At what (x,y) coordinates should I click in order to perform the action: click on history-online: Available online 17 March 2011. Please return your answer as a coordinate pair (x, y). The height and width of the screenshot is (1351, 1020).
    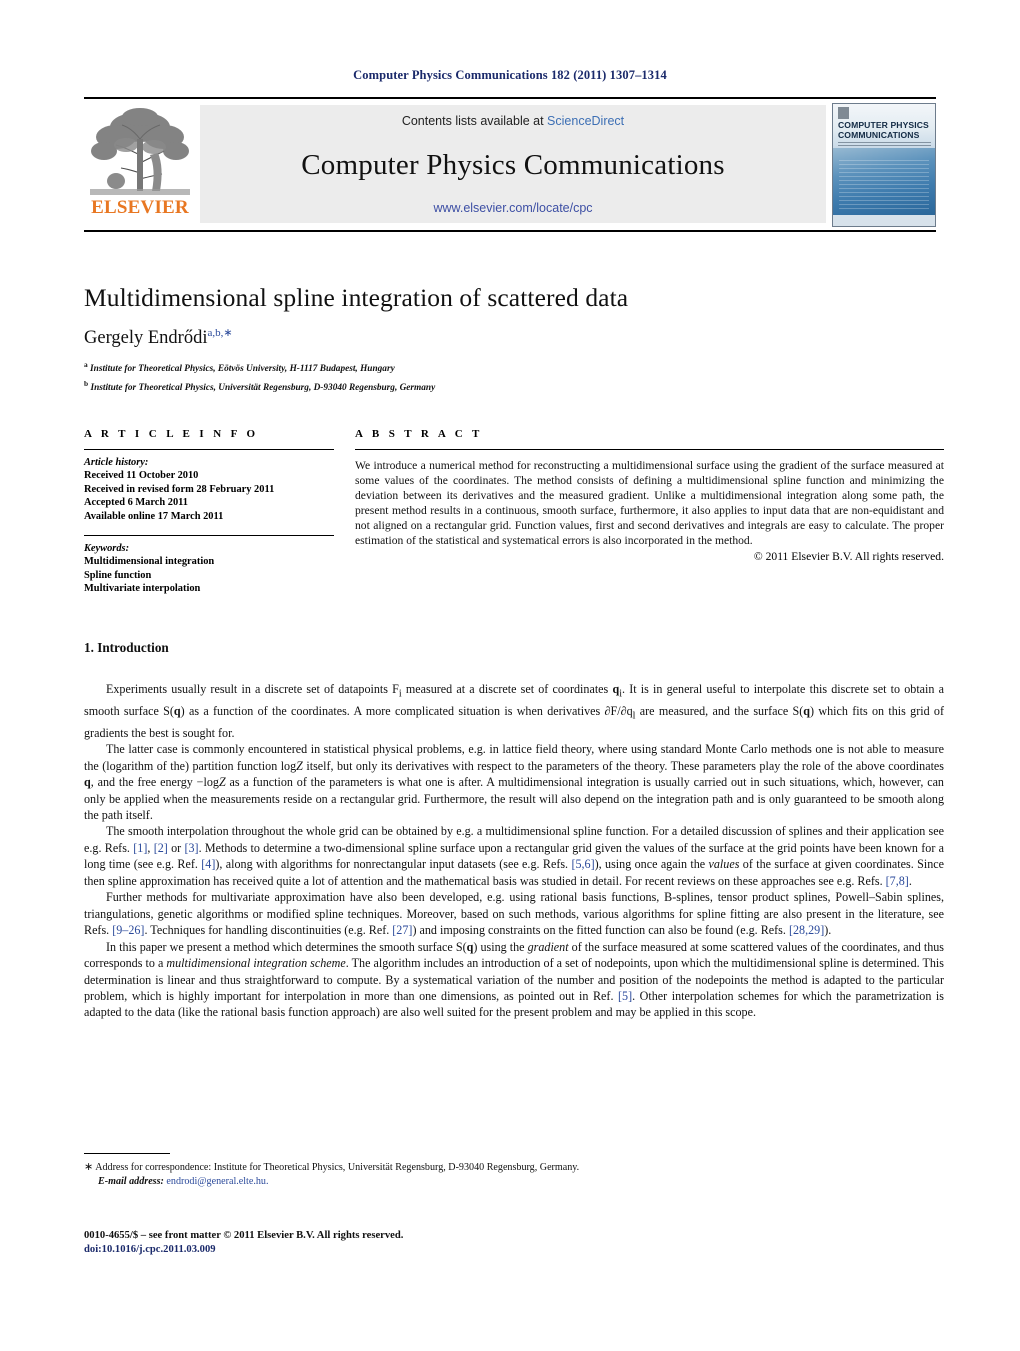
    Looking at the image, I should click on (154, 516).